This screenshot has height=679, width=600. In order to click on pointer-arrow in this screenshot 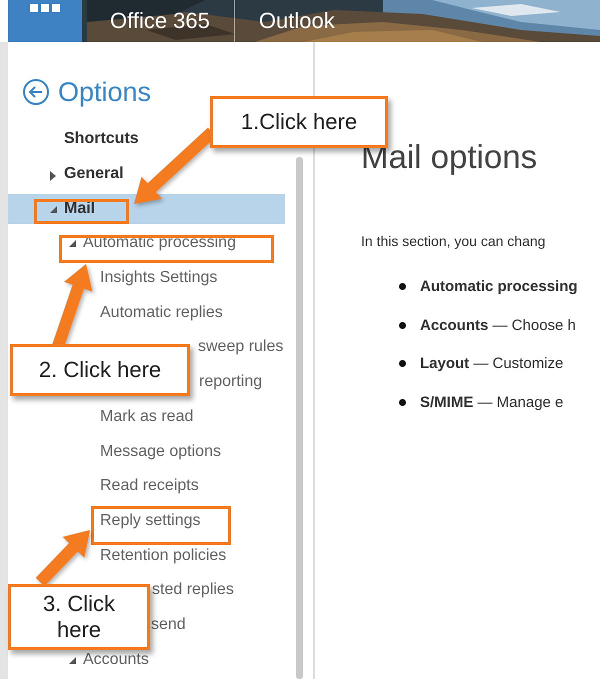, I will do `click(63, 558)`.